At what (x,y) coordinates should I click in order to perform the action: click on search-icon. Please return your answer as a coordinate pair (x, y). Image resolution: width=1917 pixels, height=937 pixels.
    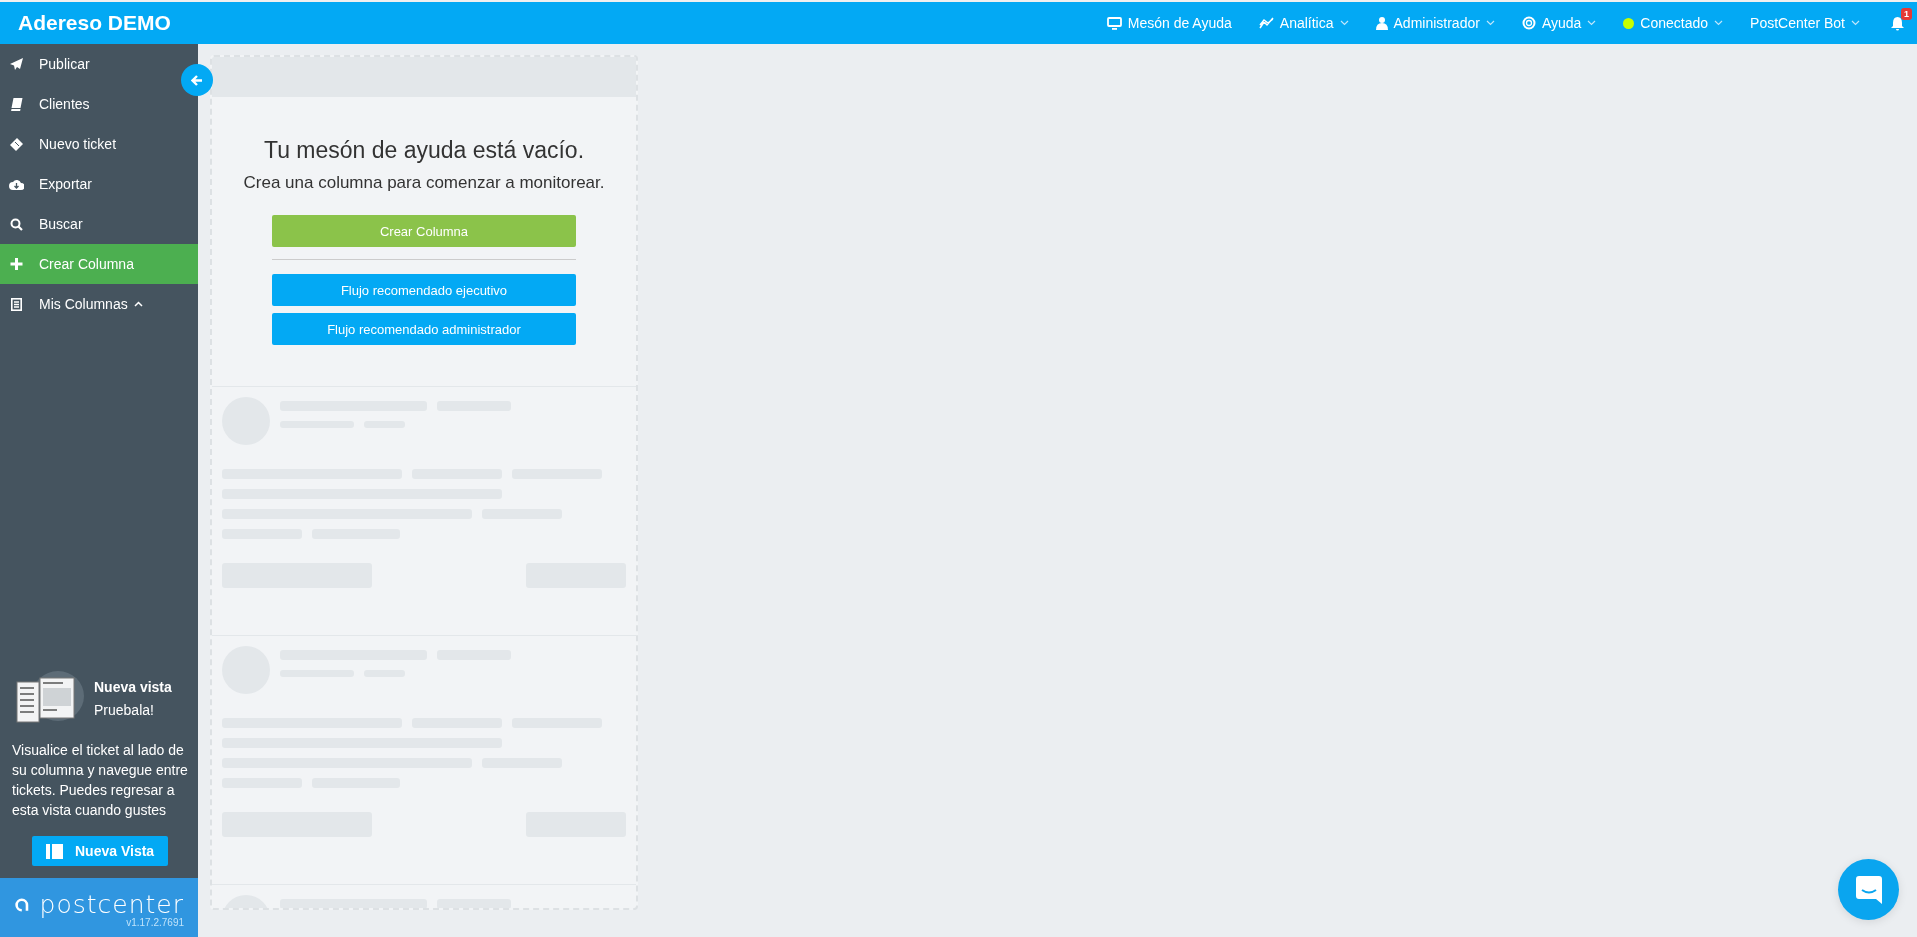
    Looking at the image, I should click on (16, 224).